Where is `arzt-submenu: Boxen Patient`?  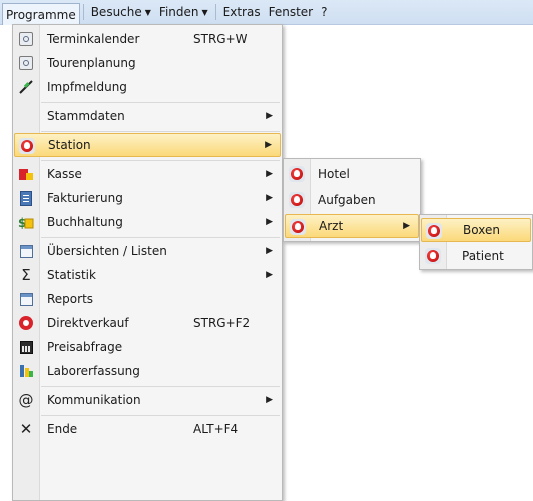 arzt-submenu: Boxen Patient is located at coordinates (476, 242).